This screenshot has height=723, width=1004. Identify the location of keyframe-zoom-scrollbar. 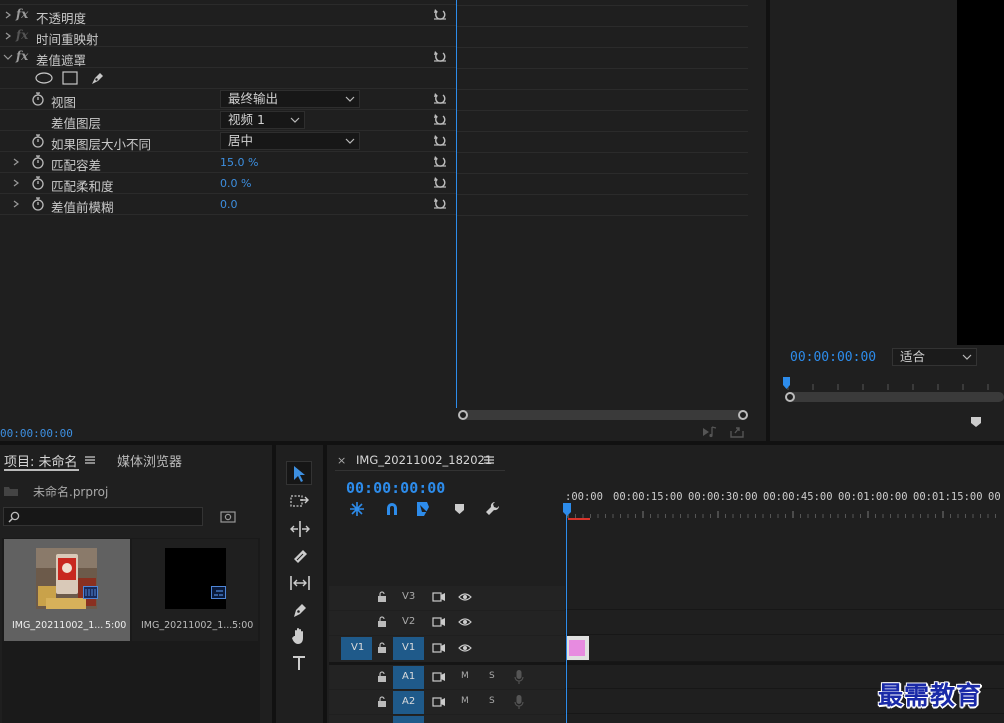
(603, 415).